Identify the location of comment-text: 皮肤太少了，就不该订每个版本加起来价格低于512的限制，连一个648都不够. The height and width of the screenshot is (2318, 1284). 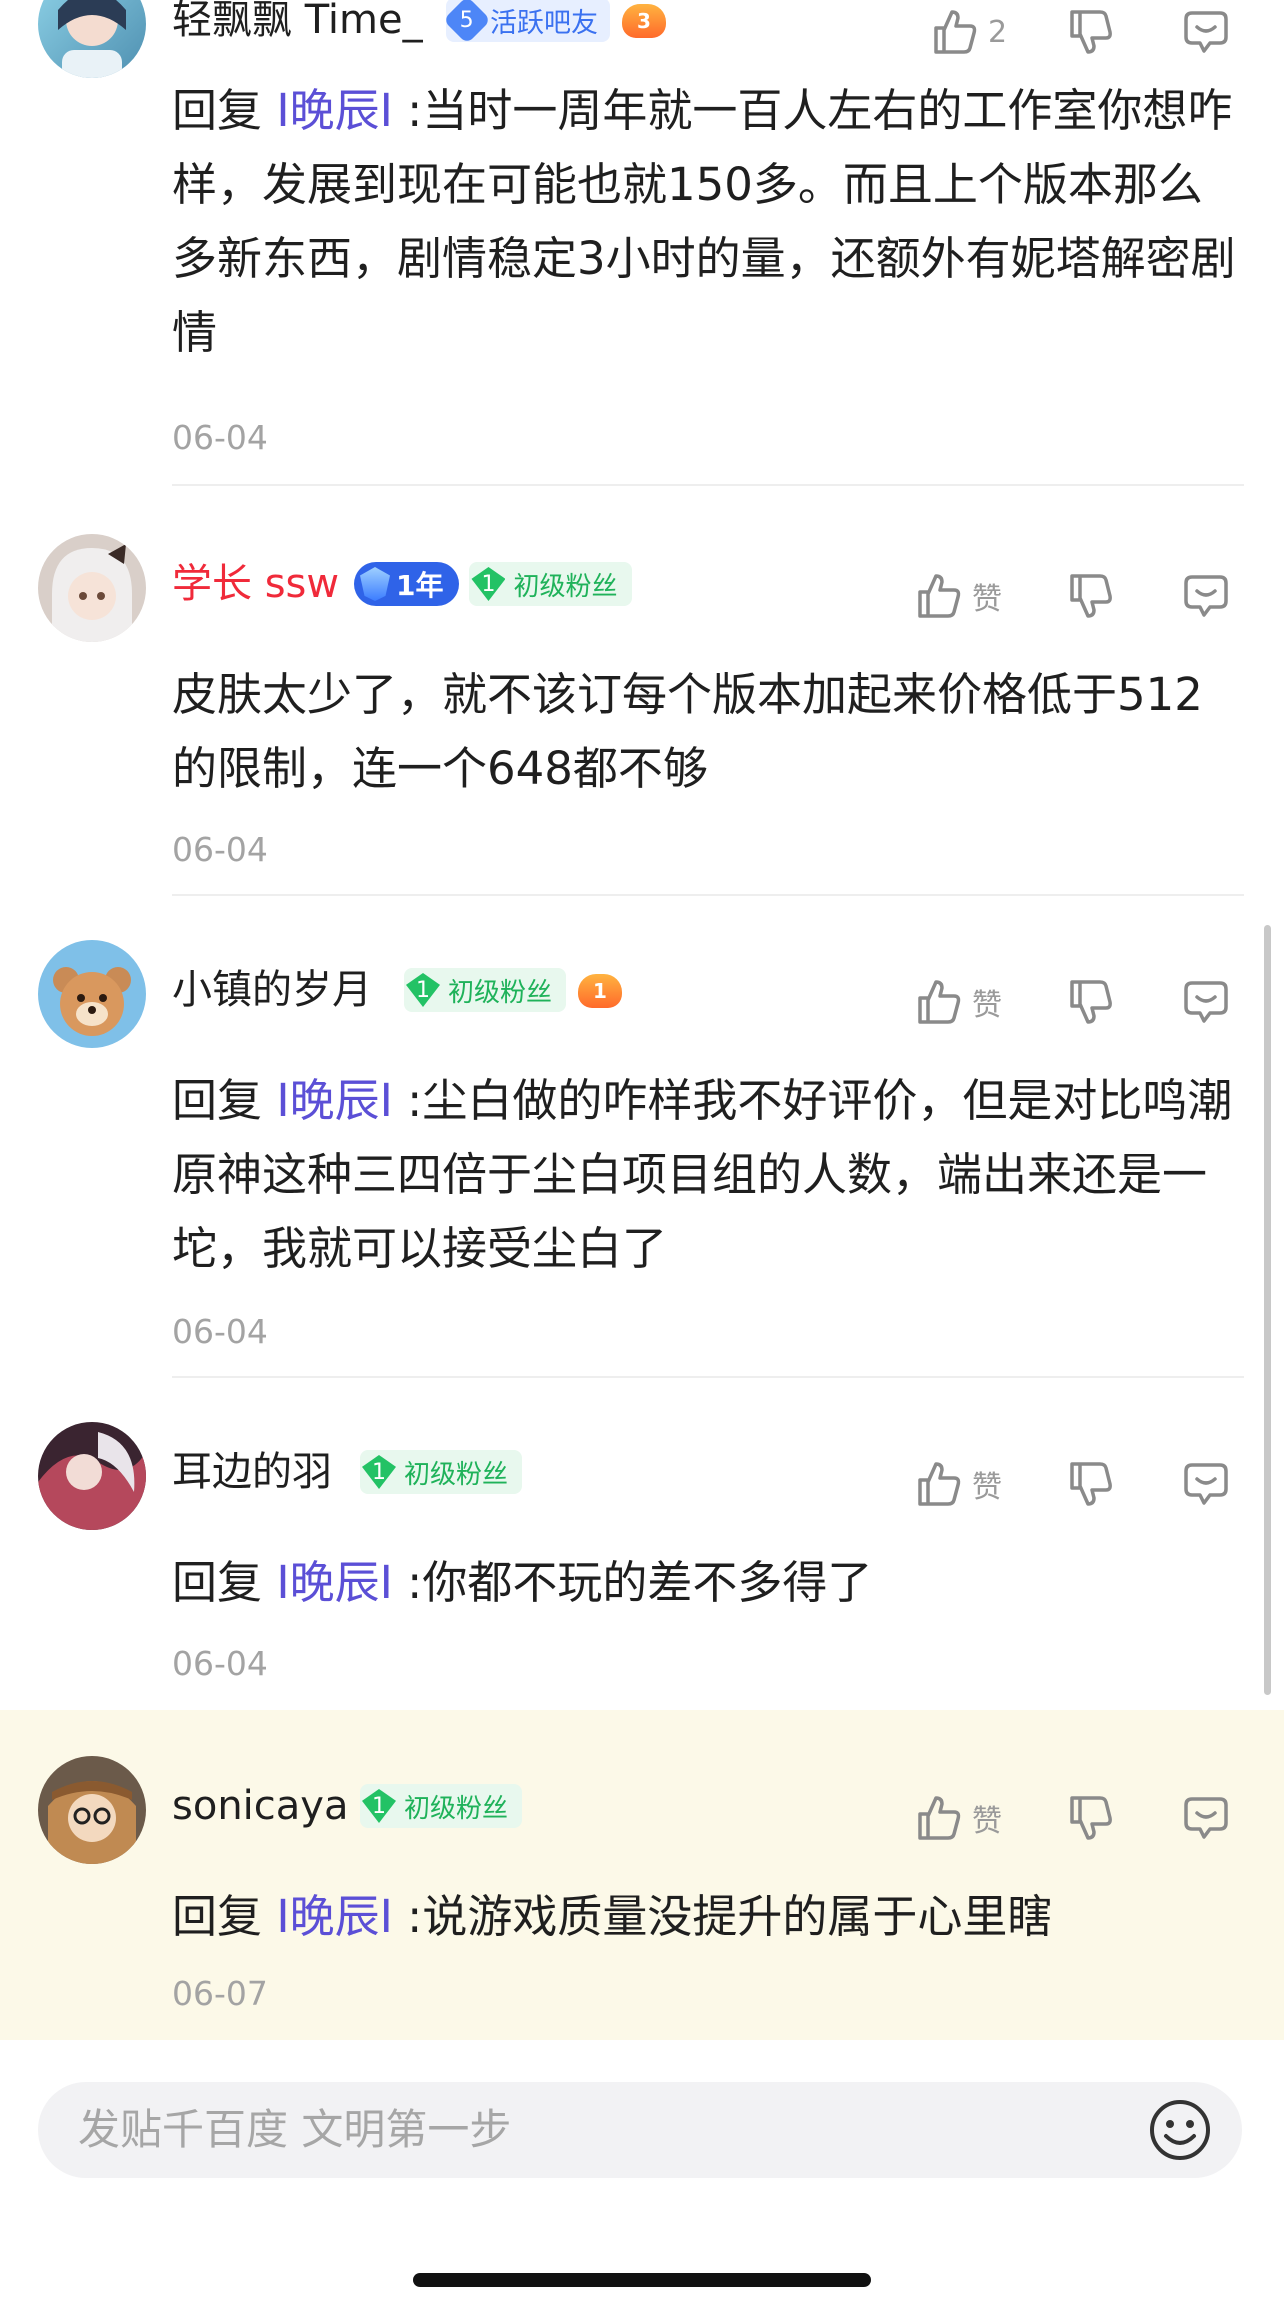
(687, 731).